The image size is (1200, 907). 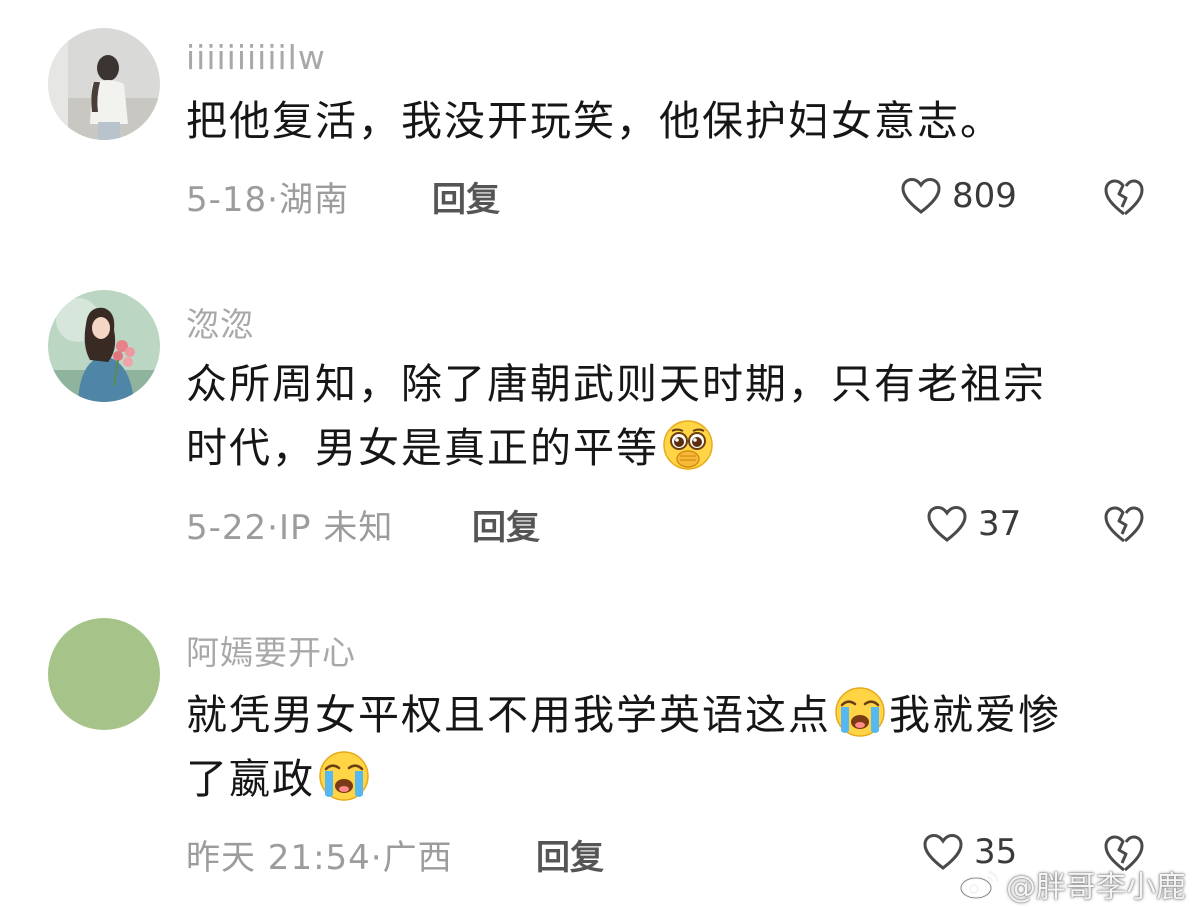 What do you see at coordinates (1096, 887) in the screenshot?
I see `watermark-text: @胖哥李小鹿` at bounding box center [1096, 887].